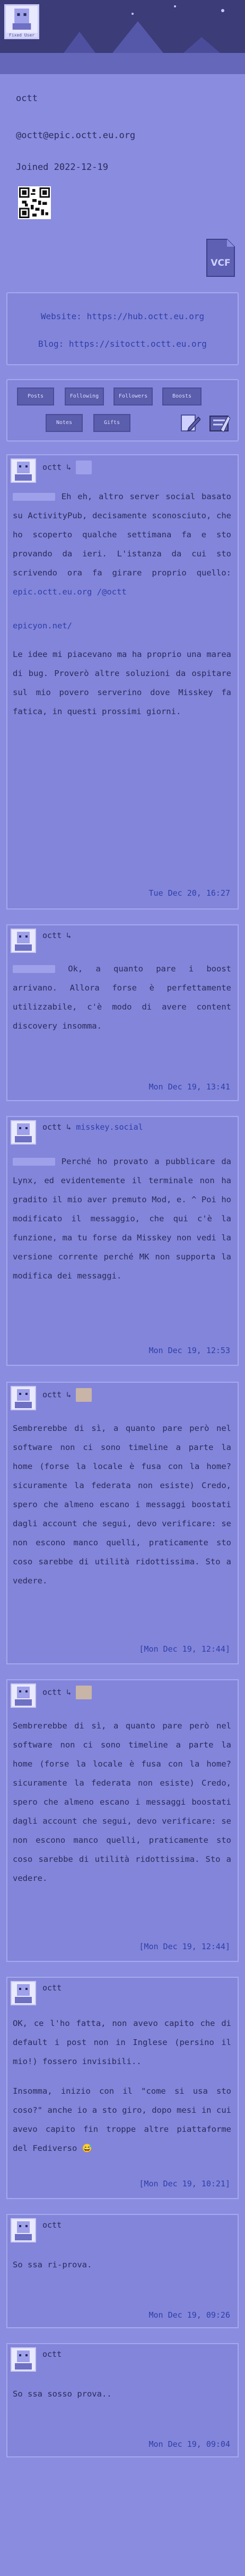 This screenshot has height=2576, width=245. Describe the element at coordinates (62, 2394) in the screenshot. I see `post-body: So ssa sosso prova..` at that location.